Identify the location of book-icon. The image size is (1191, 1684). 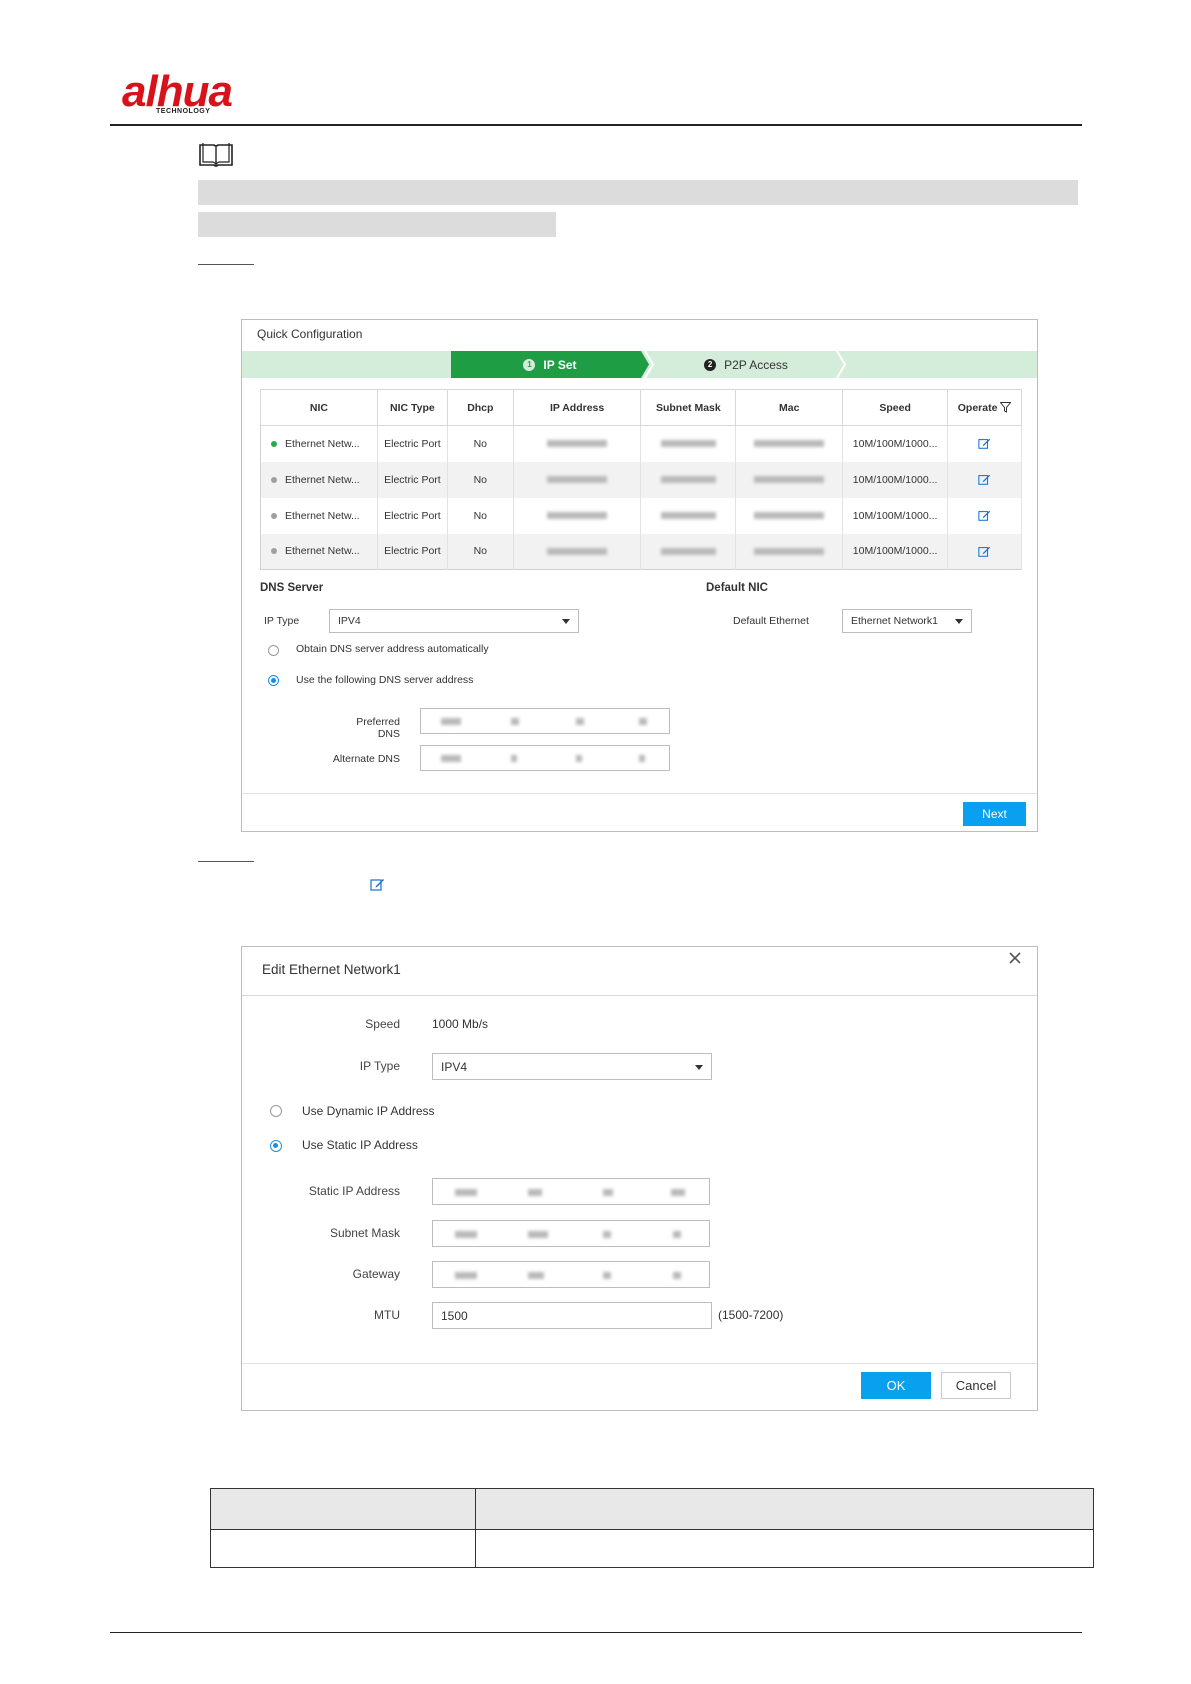
(216, 155).